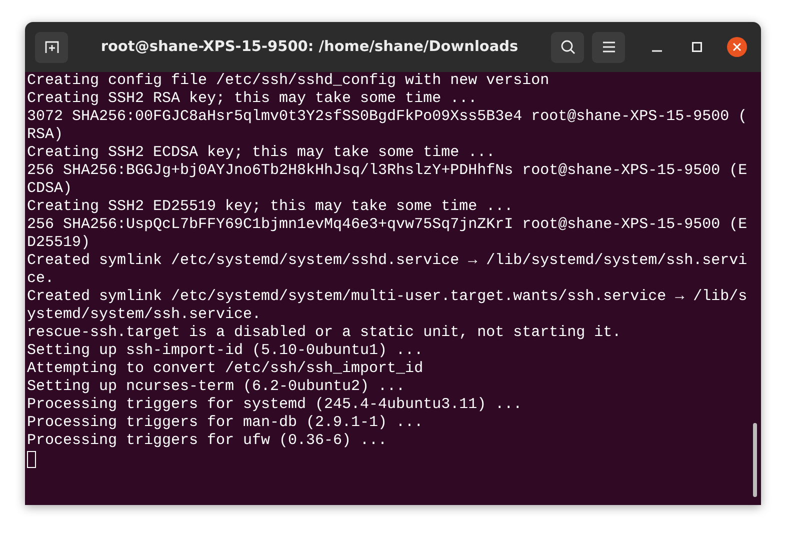 The width and height of the screenshot is (786, 533). Describe the element at coordinates (657, 51) in the screenshot. I see `minimize-icon` at that location.